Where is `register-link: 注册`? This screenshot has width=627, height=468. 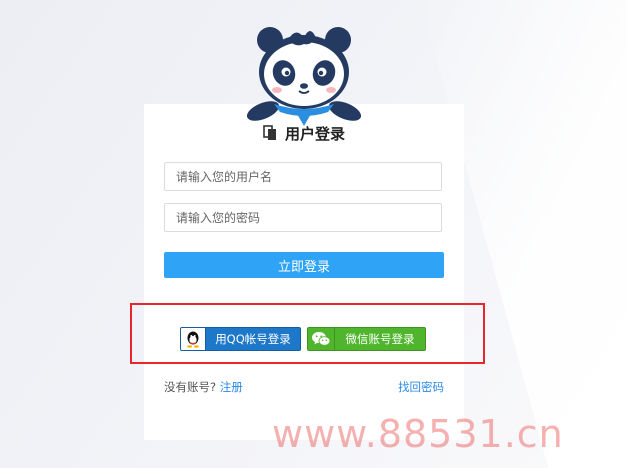
register-link: 注册 is located at coordinates (231, 387).